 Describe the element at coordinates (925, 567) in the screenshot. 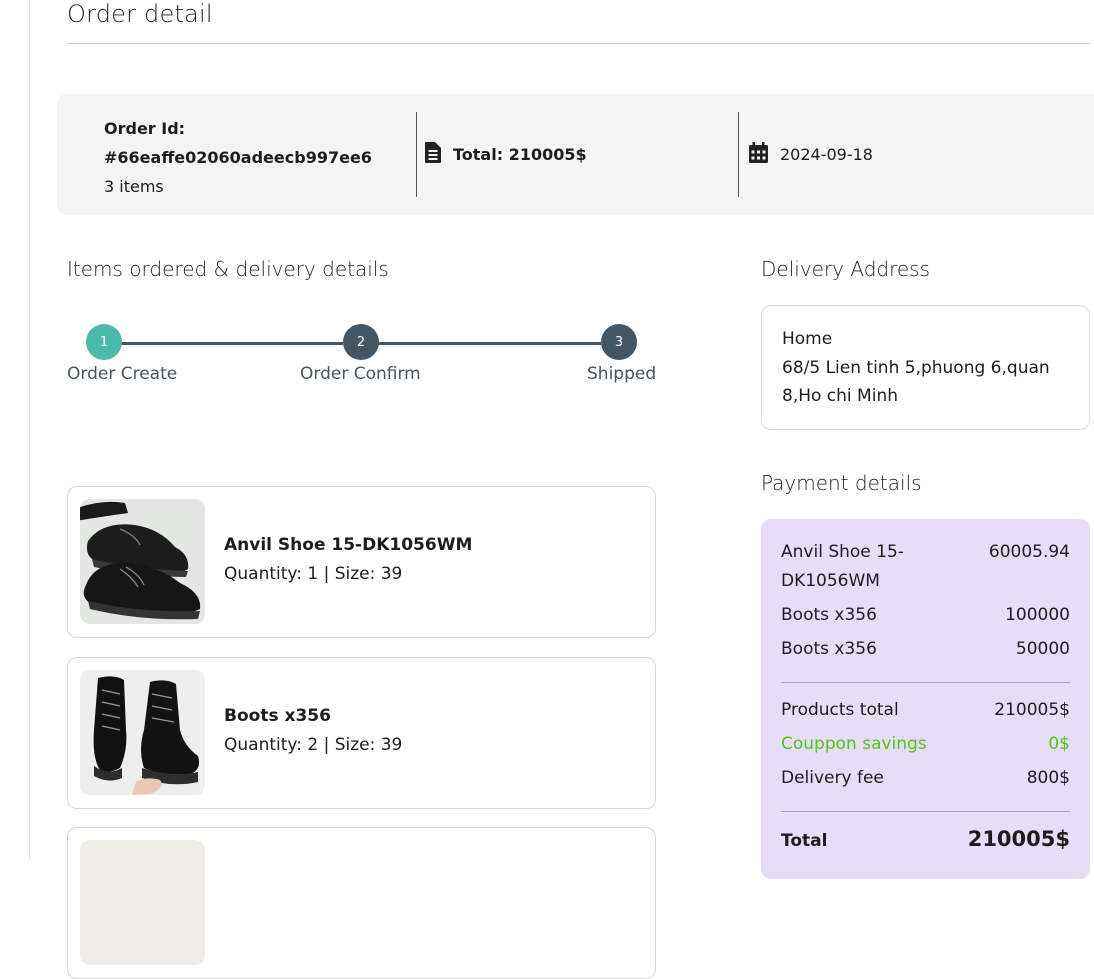

I see `payment-line: Anvil Shoe 15-DK1056WM 60005.94` at that location.